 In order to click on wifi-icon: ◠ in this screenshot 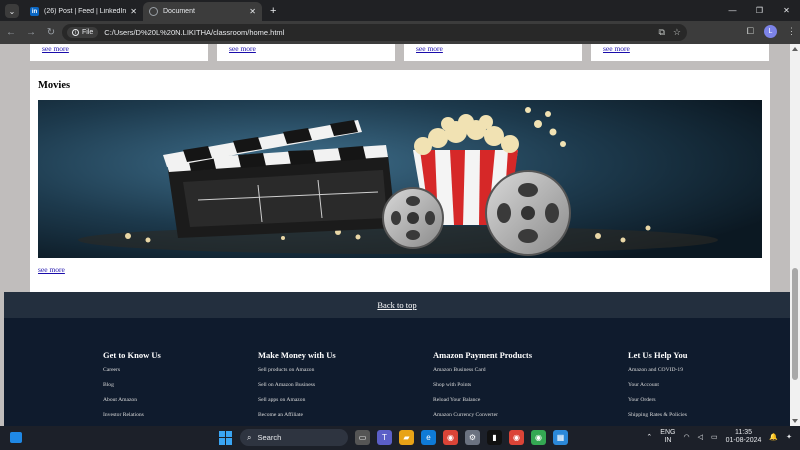, I will do `click(686, 437)`.